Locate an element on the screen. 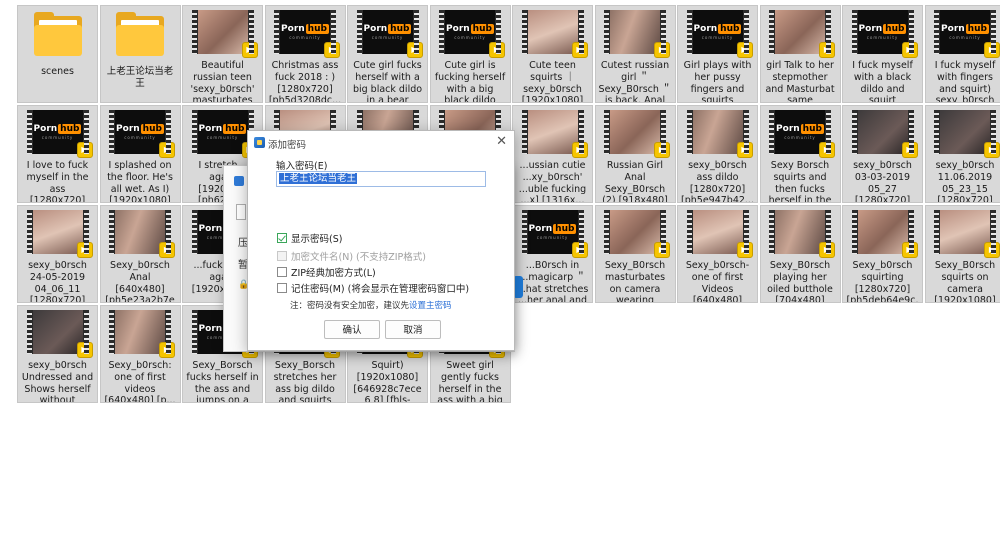  app-icon is located at coordinates (239, 181).